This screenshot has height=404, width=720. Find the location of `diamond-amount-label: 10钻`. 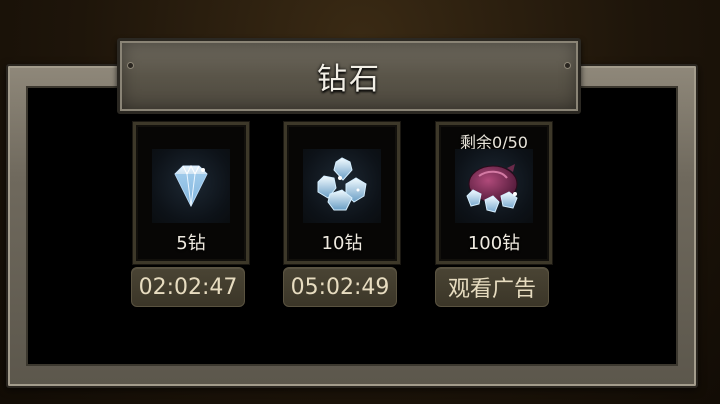

diamond-amount-label: 10钻 is located at coordinates (342, 243).